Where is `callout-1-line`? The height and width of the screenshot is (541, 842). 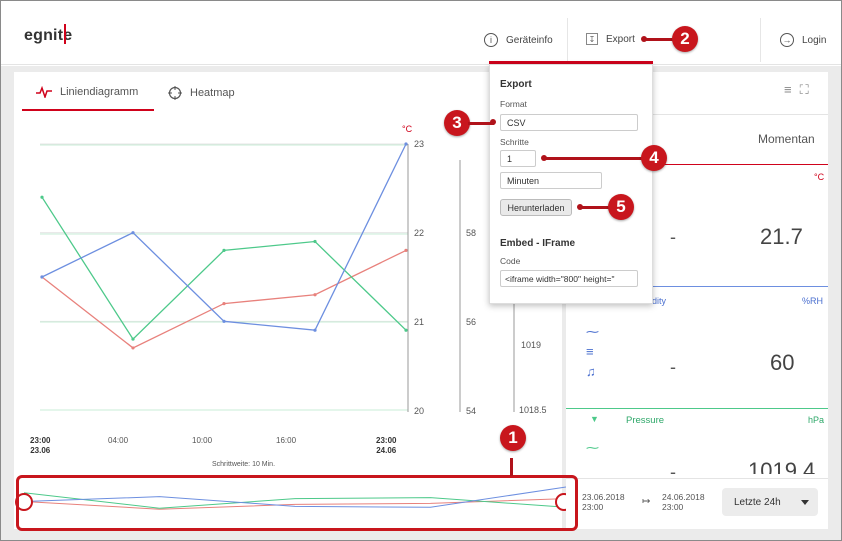 callout-1-line is located at coordinates (511, 467).